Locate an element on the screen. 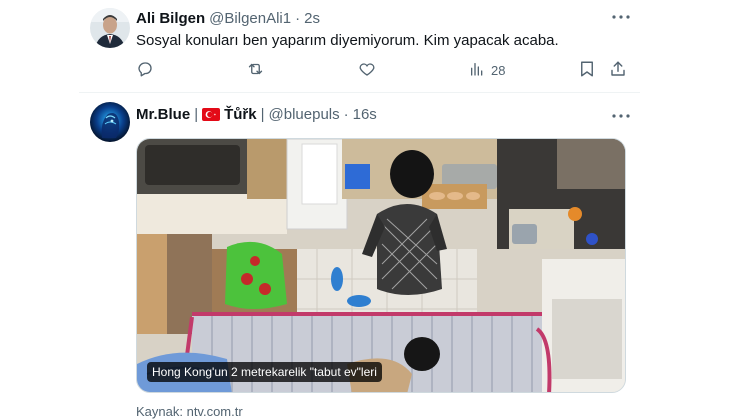  reply-button is located at coordinates (145, 70).